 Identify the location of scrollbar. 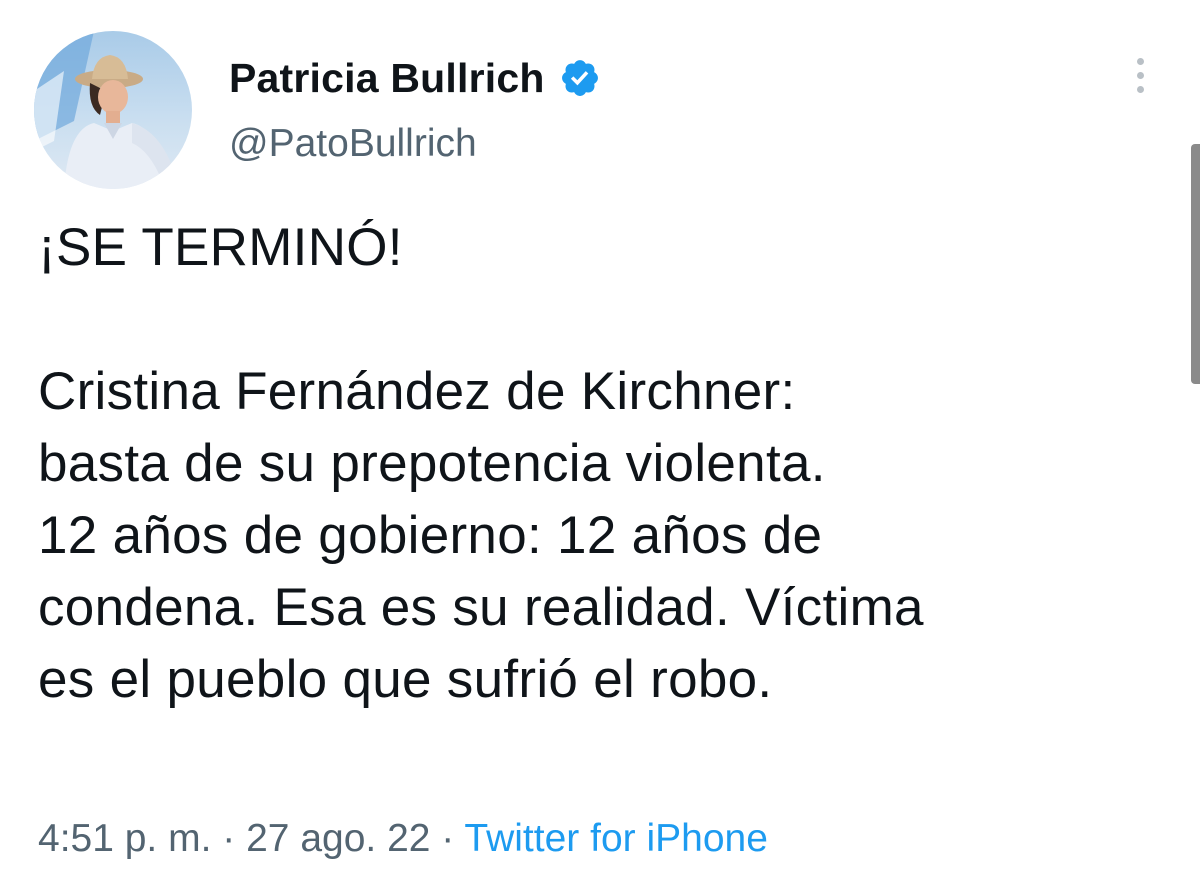
(1195, 264).